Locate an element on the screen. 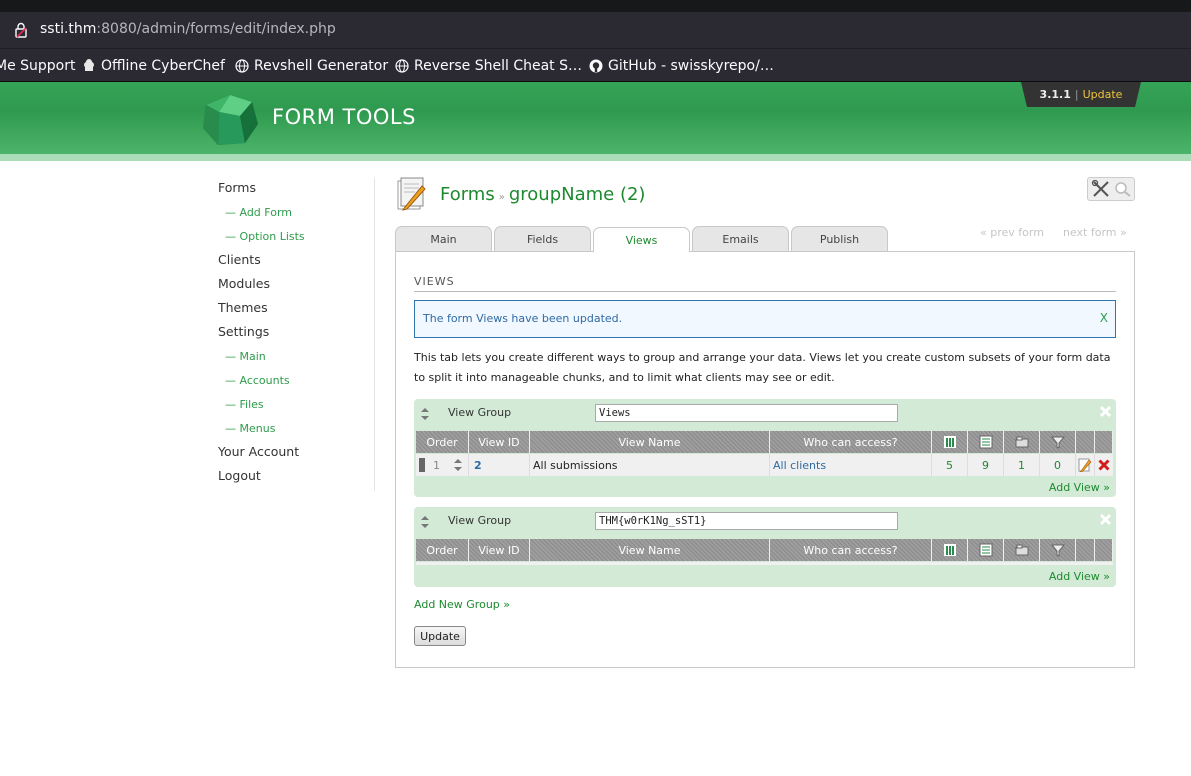 Image resolution: width=1191 pixels, height=776 pixels. lock-icon is located at coordinates (21, 30).